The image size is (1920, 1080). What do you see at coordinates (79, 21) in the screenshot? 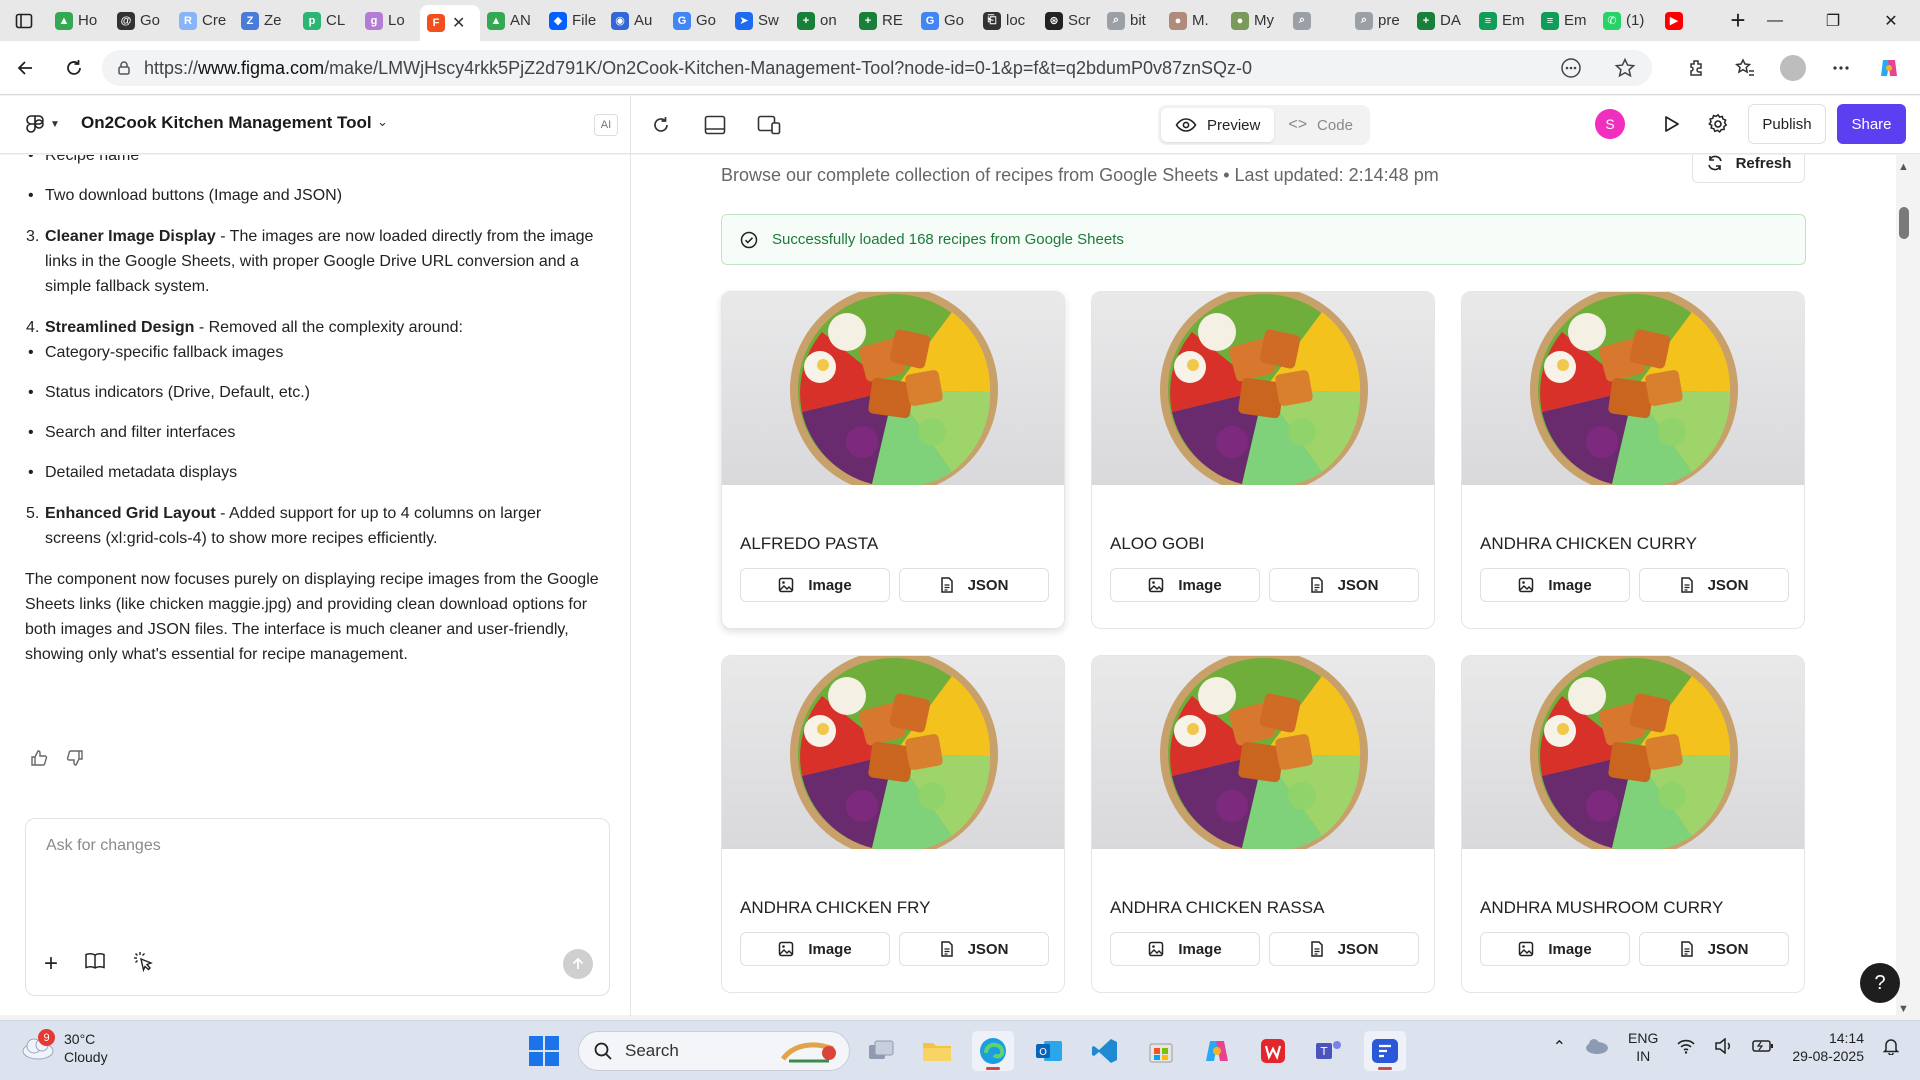
I see `browser-tab: ▲ Ho` at bounding box center [79, 21].